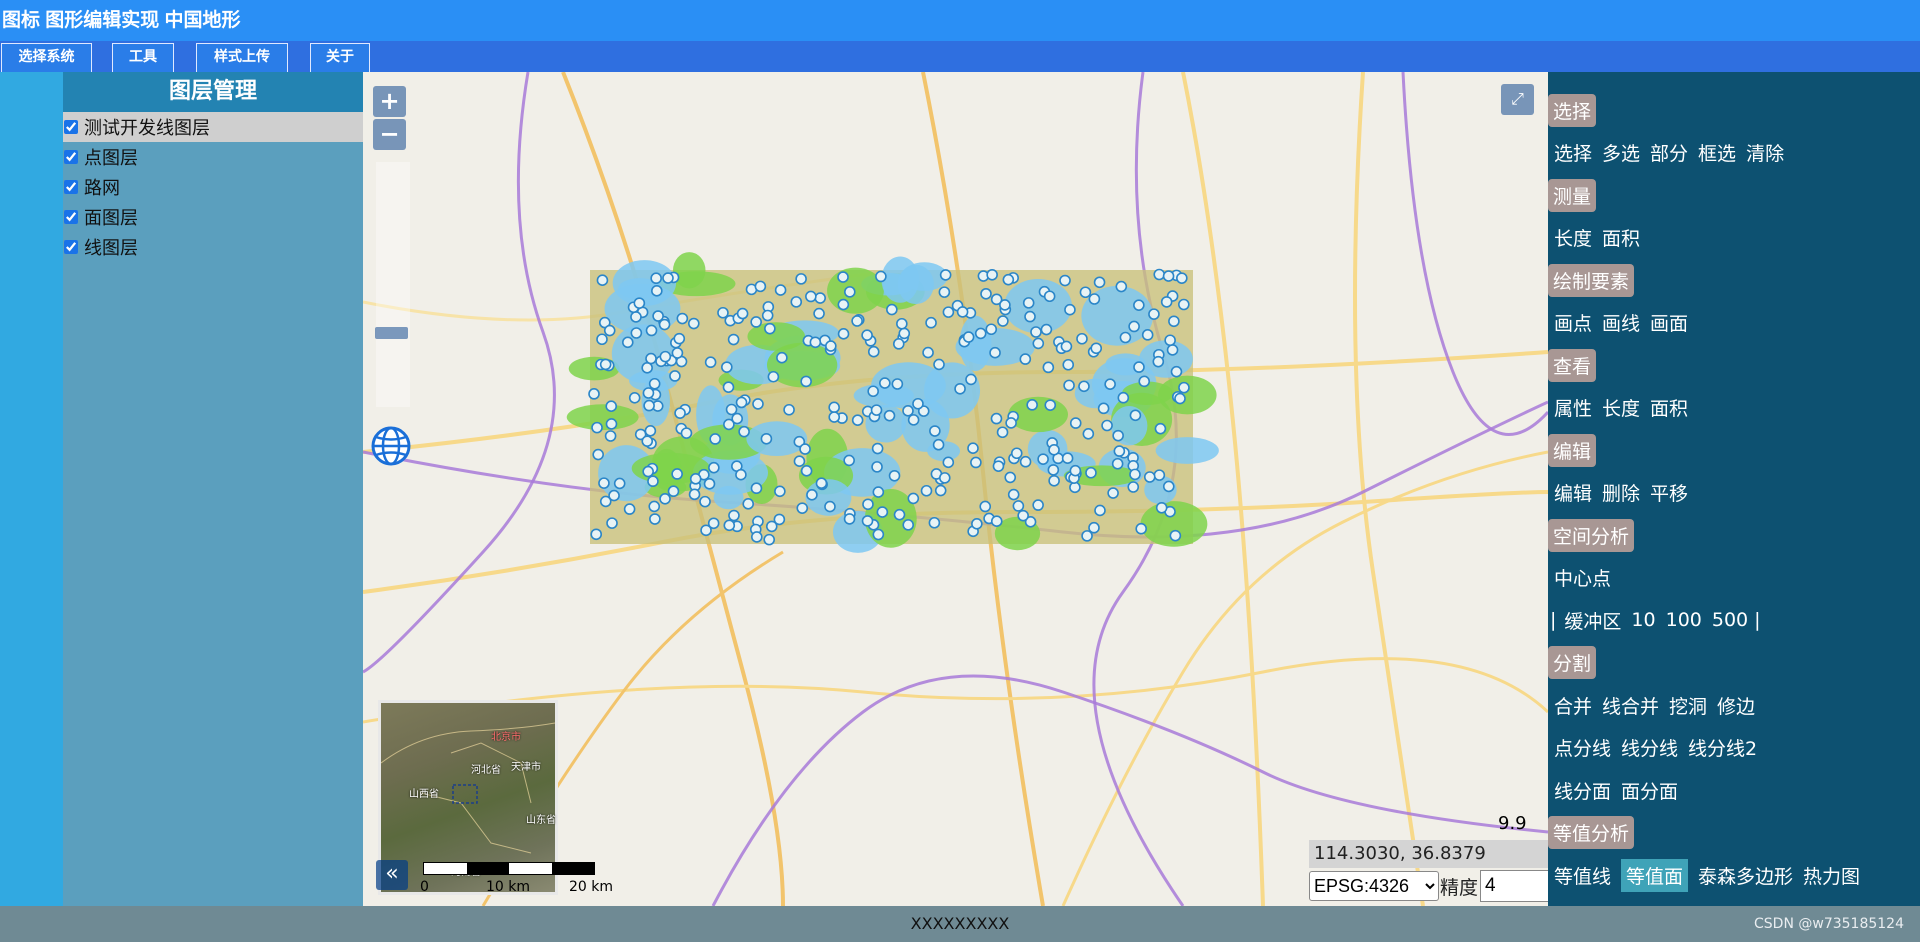 This screenshot has height=942, width=1920. What do you see at coordinates (392, 875) in the screenshot?
I see `overview-collapse-button: «` at bounding box center [392, 875].